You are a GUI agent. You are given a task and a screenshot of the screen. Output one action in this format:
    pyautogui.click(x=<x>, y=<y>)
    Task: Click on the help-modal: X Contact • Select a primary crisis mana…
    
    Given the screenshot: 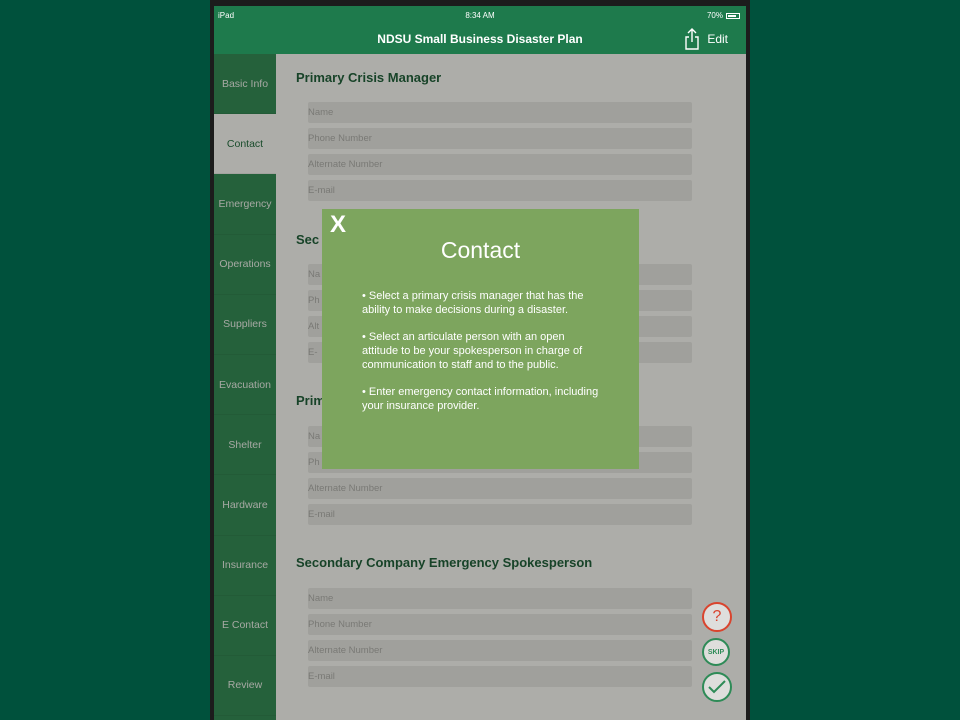 What is the action you would take?
    pyautogui.click(x=480, y=339)
    